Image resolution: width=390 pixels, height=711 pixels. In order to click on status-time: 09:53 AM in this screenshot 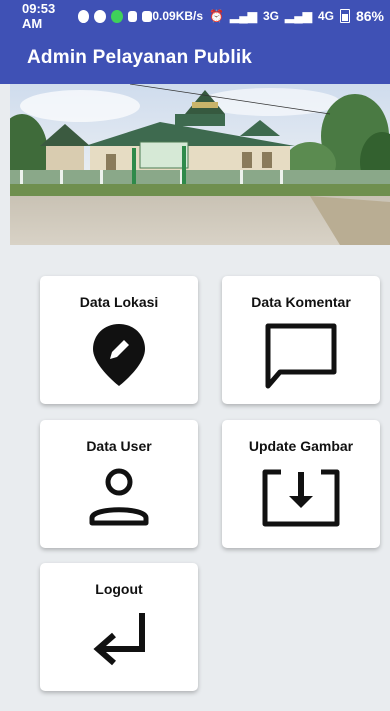, I will do `click(39, 16)`.